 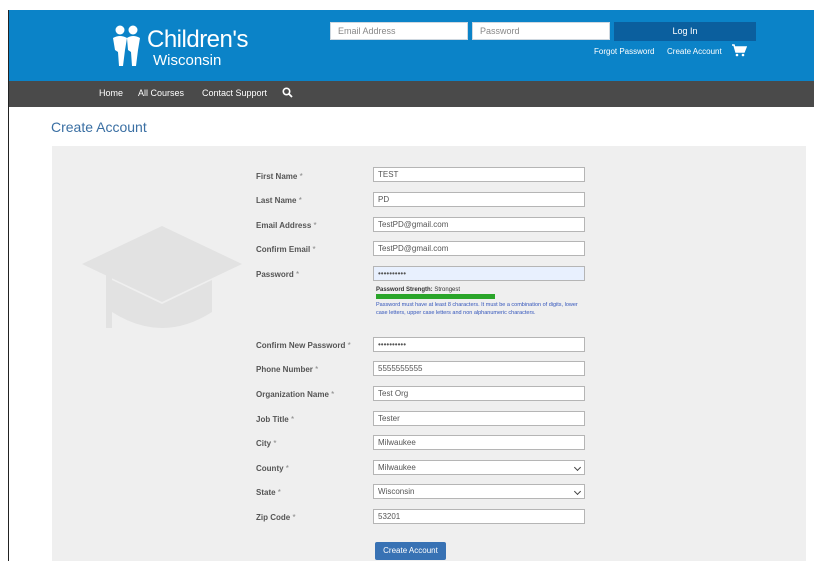 What do you see at coordinates (624, 51) in the screenshot?
I see `forgot-password-link: Forgot Password` at bounding box center [624, 51].